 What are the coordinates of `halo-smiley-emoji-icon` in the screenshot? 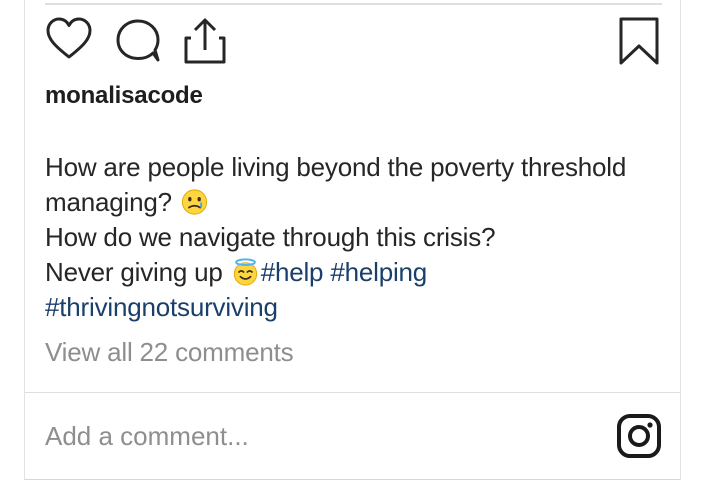 It's located at (245, 272).